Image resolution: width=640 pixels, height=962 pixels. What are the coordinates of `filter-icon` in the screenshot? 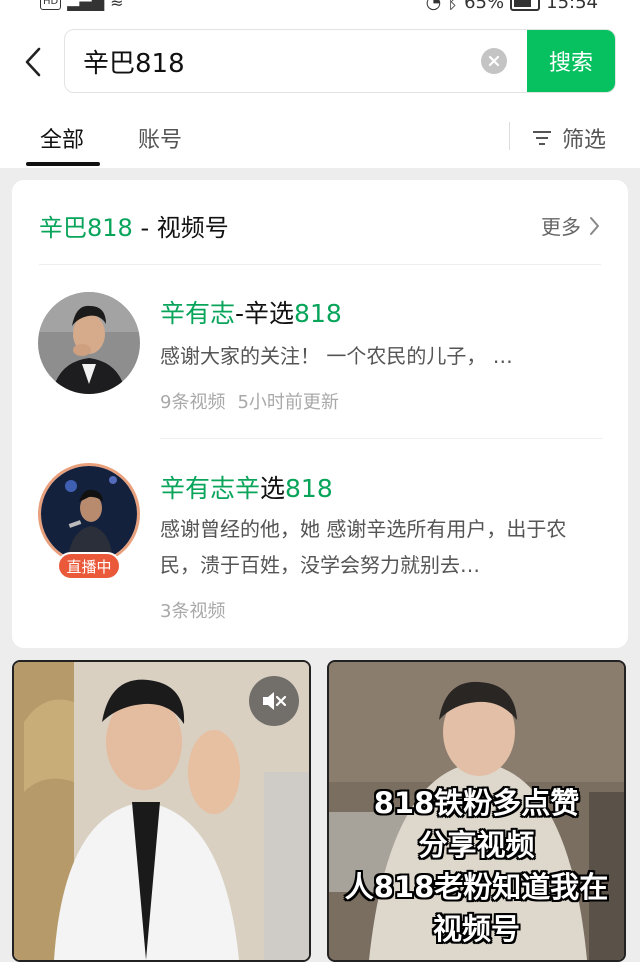 It's located at (542, 138).